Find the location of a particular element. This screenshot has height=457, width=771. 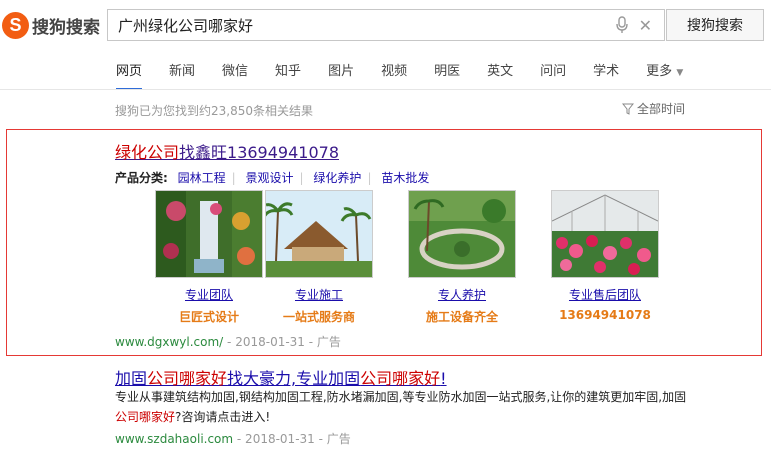

tab-more: 更多 ▼ is located at coordinates (664, 69).